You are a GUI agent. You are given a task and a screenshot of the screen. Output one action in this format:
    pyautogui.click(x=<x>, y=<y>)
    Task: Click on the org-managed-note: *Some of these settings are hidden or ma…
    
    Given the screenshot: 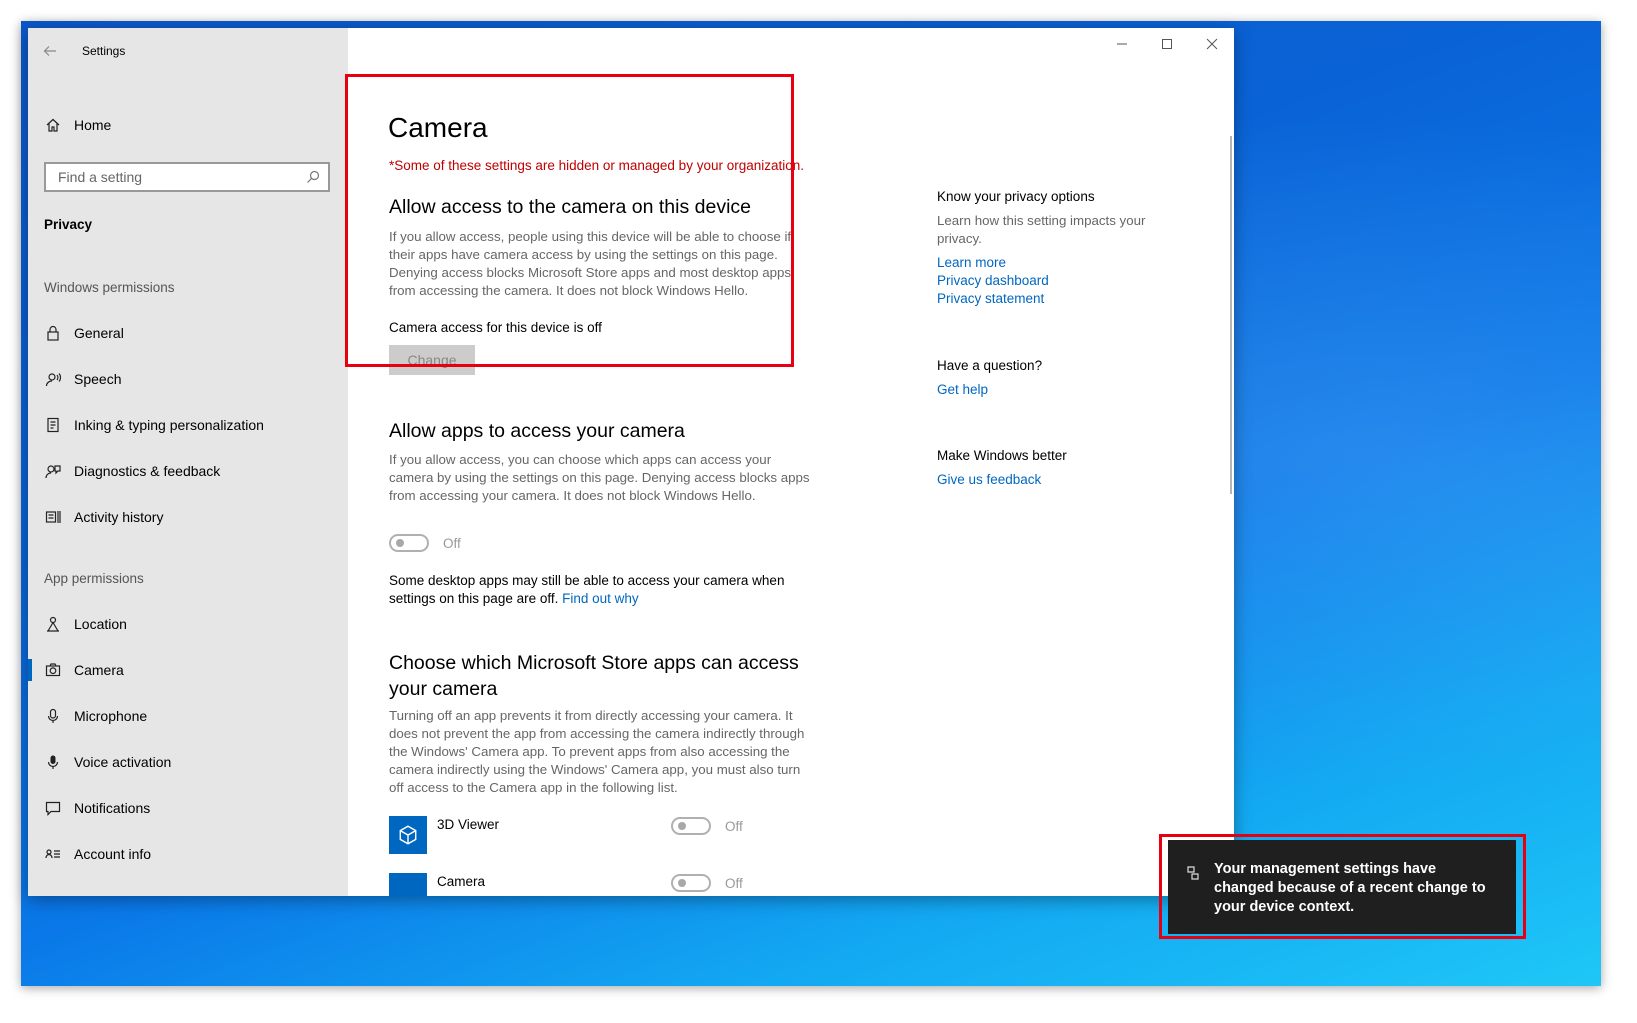 What is the action you would take?
    pyautogui.click(x=597, y=165)
    